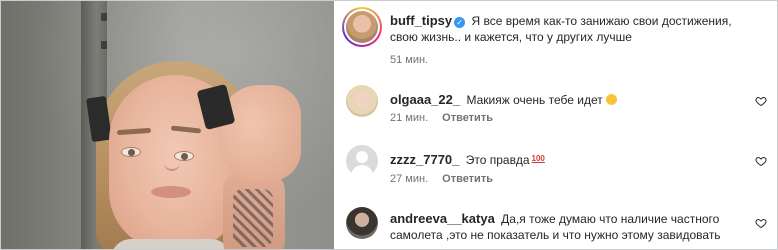  What do you see at coordinates (409, 118) in the screenshot?
I see `comment-time: 21 мин.` at bounding box center [409, 118].